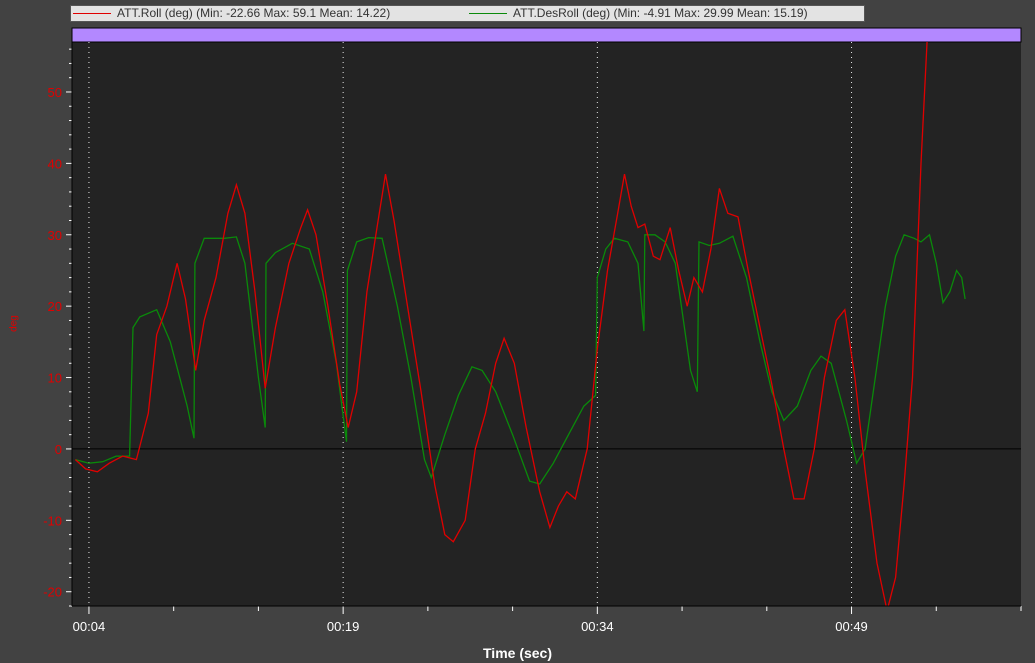  What do you see at coordinates (55, 92) in the screenshot?
I see `y-tick-label: 50` at bounding box center [55, 92].